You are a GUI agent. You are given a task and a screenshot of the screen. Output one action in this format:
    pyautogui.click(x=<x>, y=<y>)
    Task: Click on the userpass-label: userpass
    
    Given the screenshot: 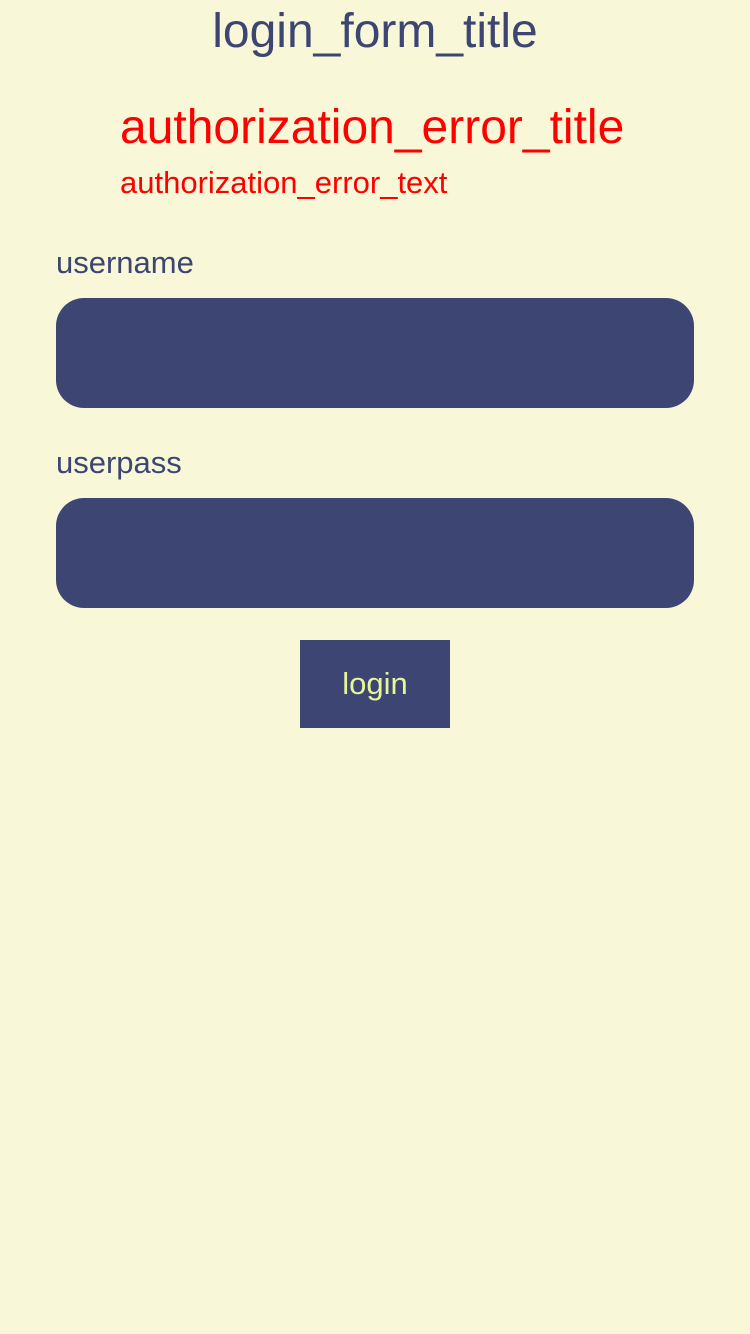 What is the action you would take?
    pyautogui.click(x=119, y=462)
    